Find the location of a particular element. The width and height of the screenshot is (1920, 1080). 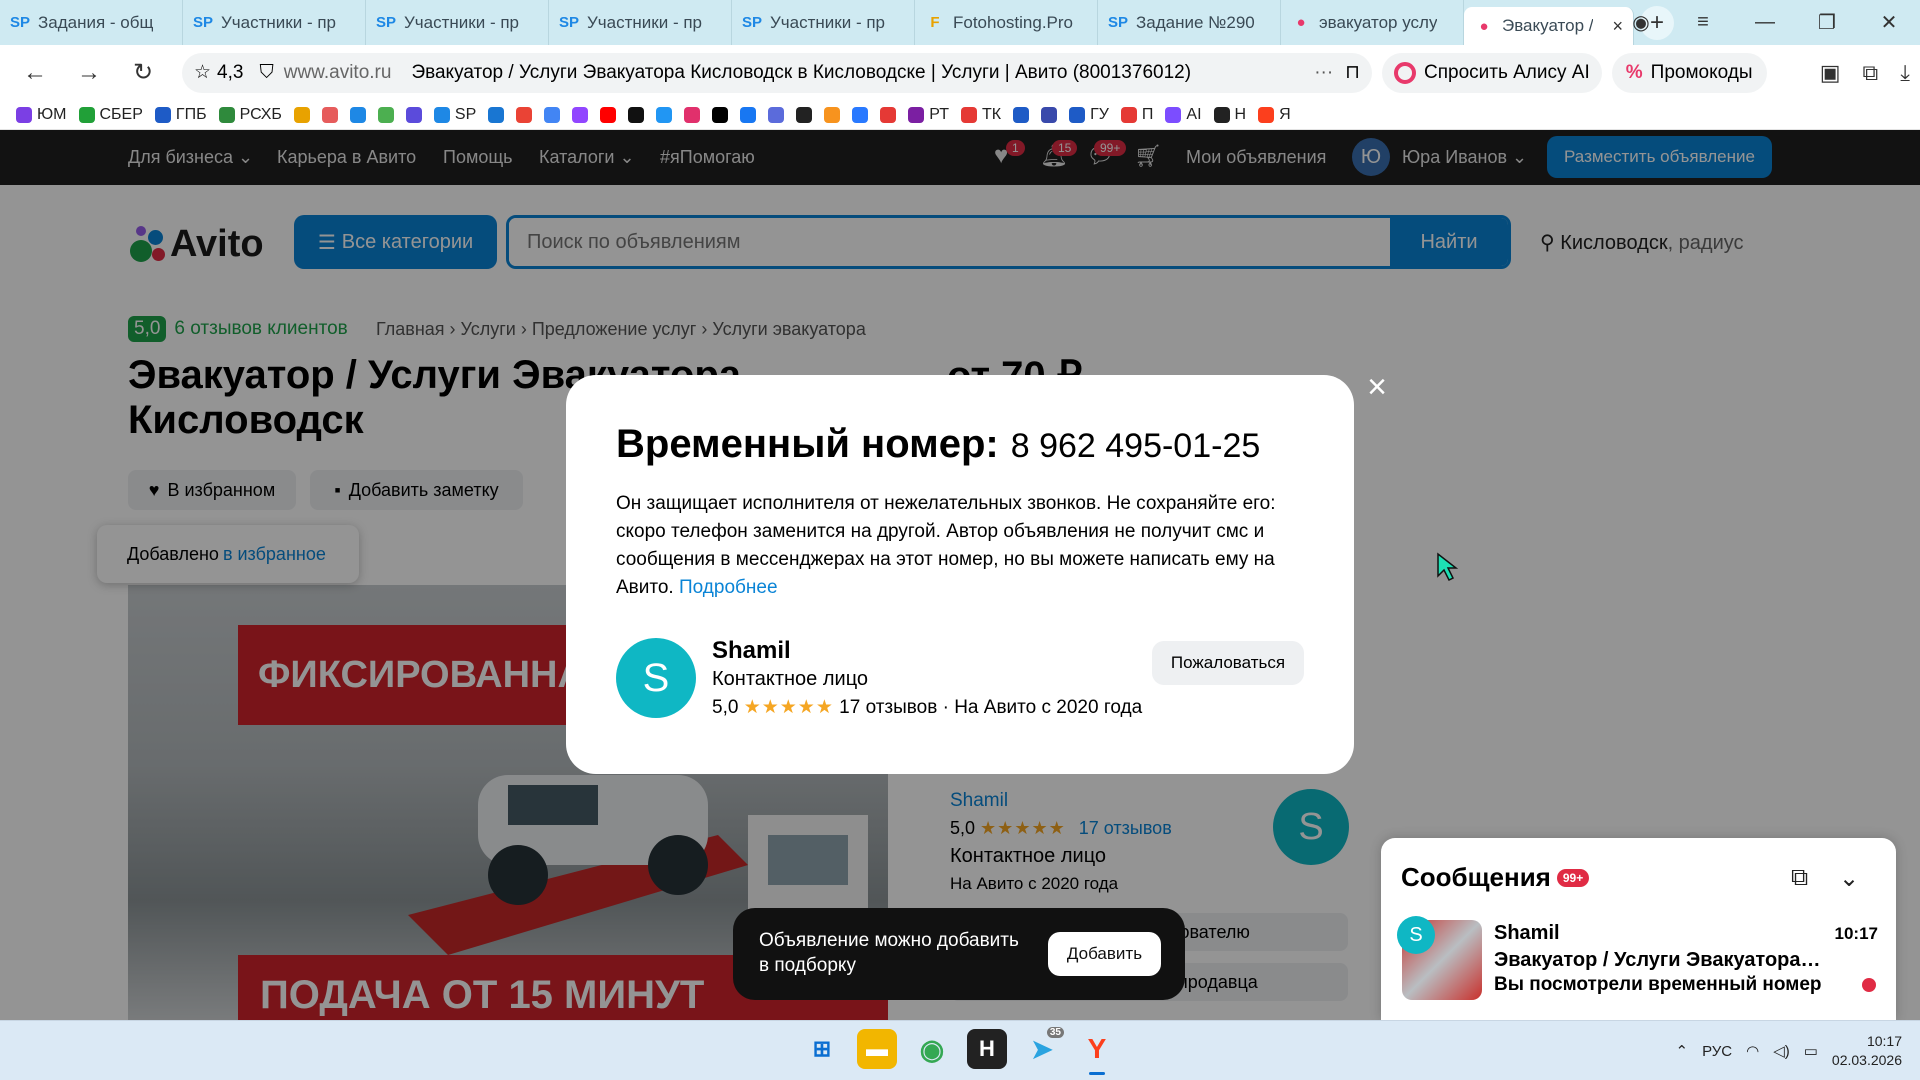

bookmark-item: ГПБ is located at coordinates (180, 114).